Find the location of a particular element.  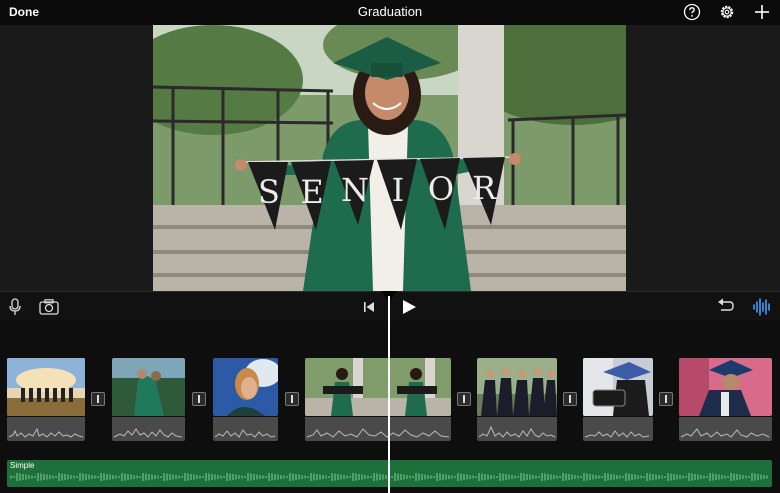

clip-cap-sign is located at coordinates (618, 399).